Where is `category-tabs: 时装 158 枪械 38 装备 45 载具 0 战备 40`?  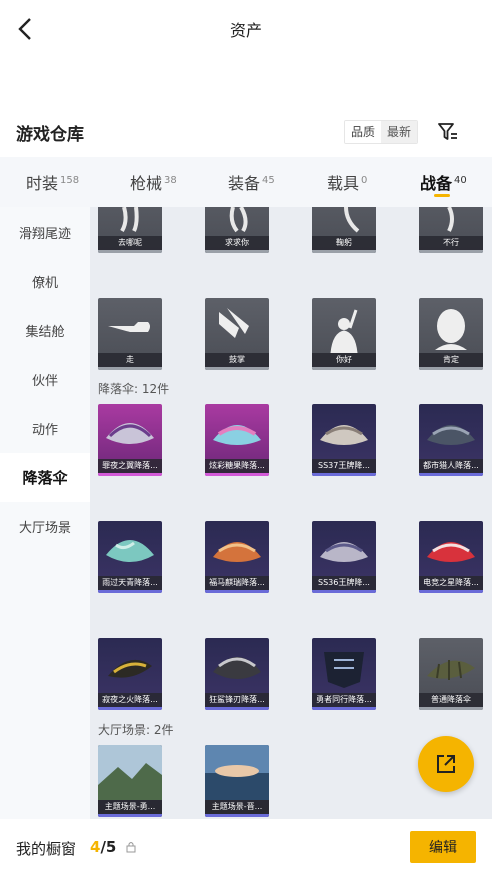
category-tabs: 时装 158 枪械 38 装备 45 载具 0 战备 40 is located at coordinates (246, 182).